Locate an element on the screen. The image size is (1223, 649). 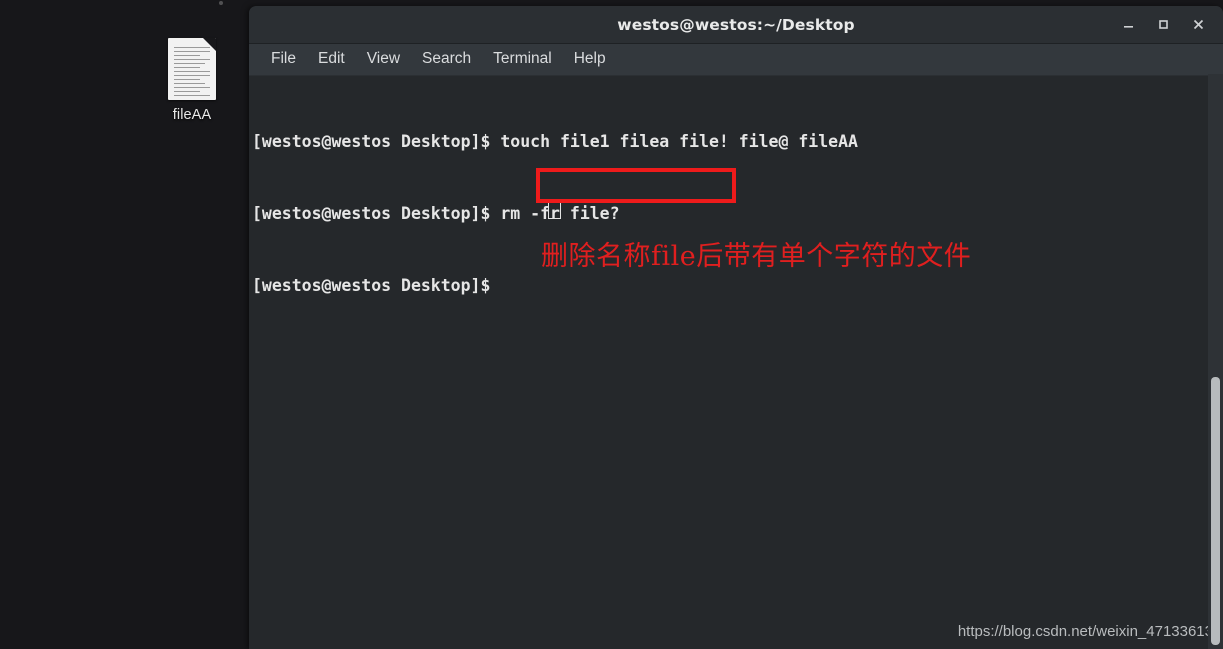
desktop-artifact-dot is located at coordinates (221, 3).